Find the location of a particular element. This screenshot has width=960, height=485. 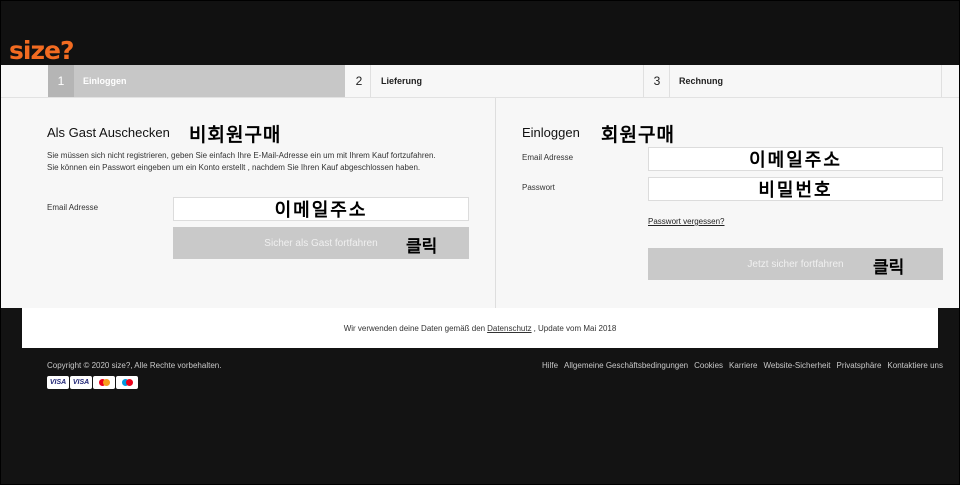

site-header: size? is located at coordinates (480, 32).